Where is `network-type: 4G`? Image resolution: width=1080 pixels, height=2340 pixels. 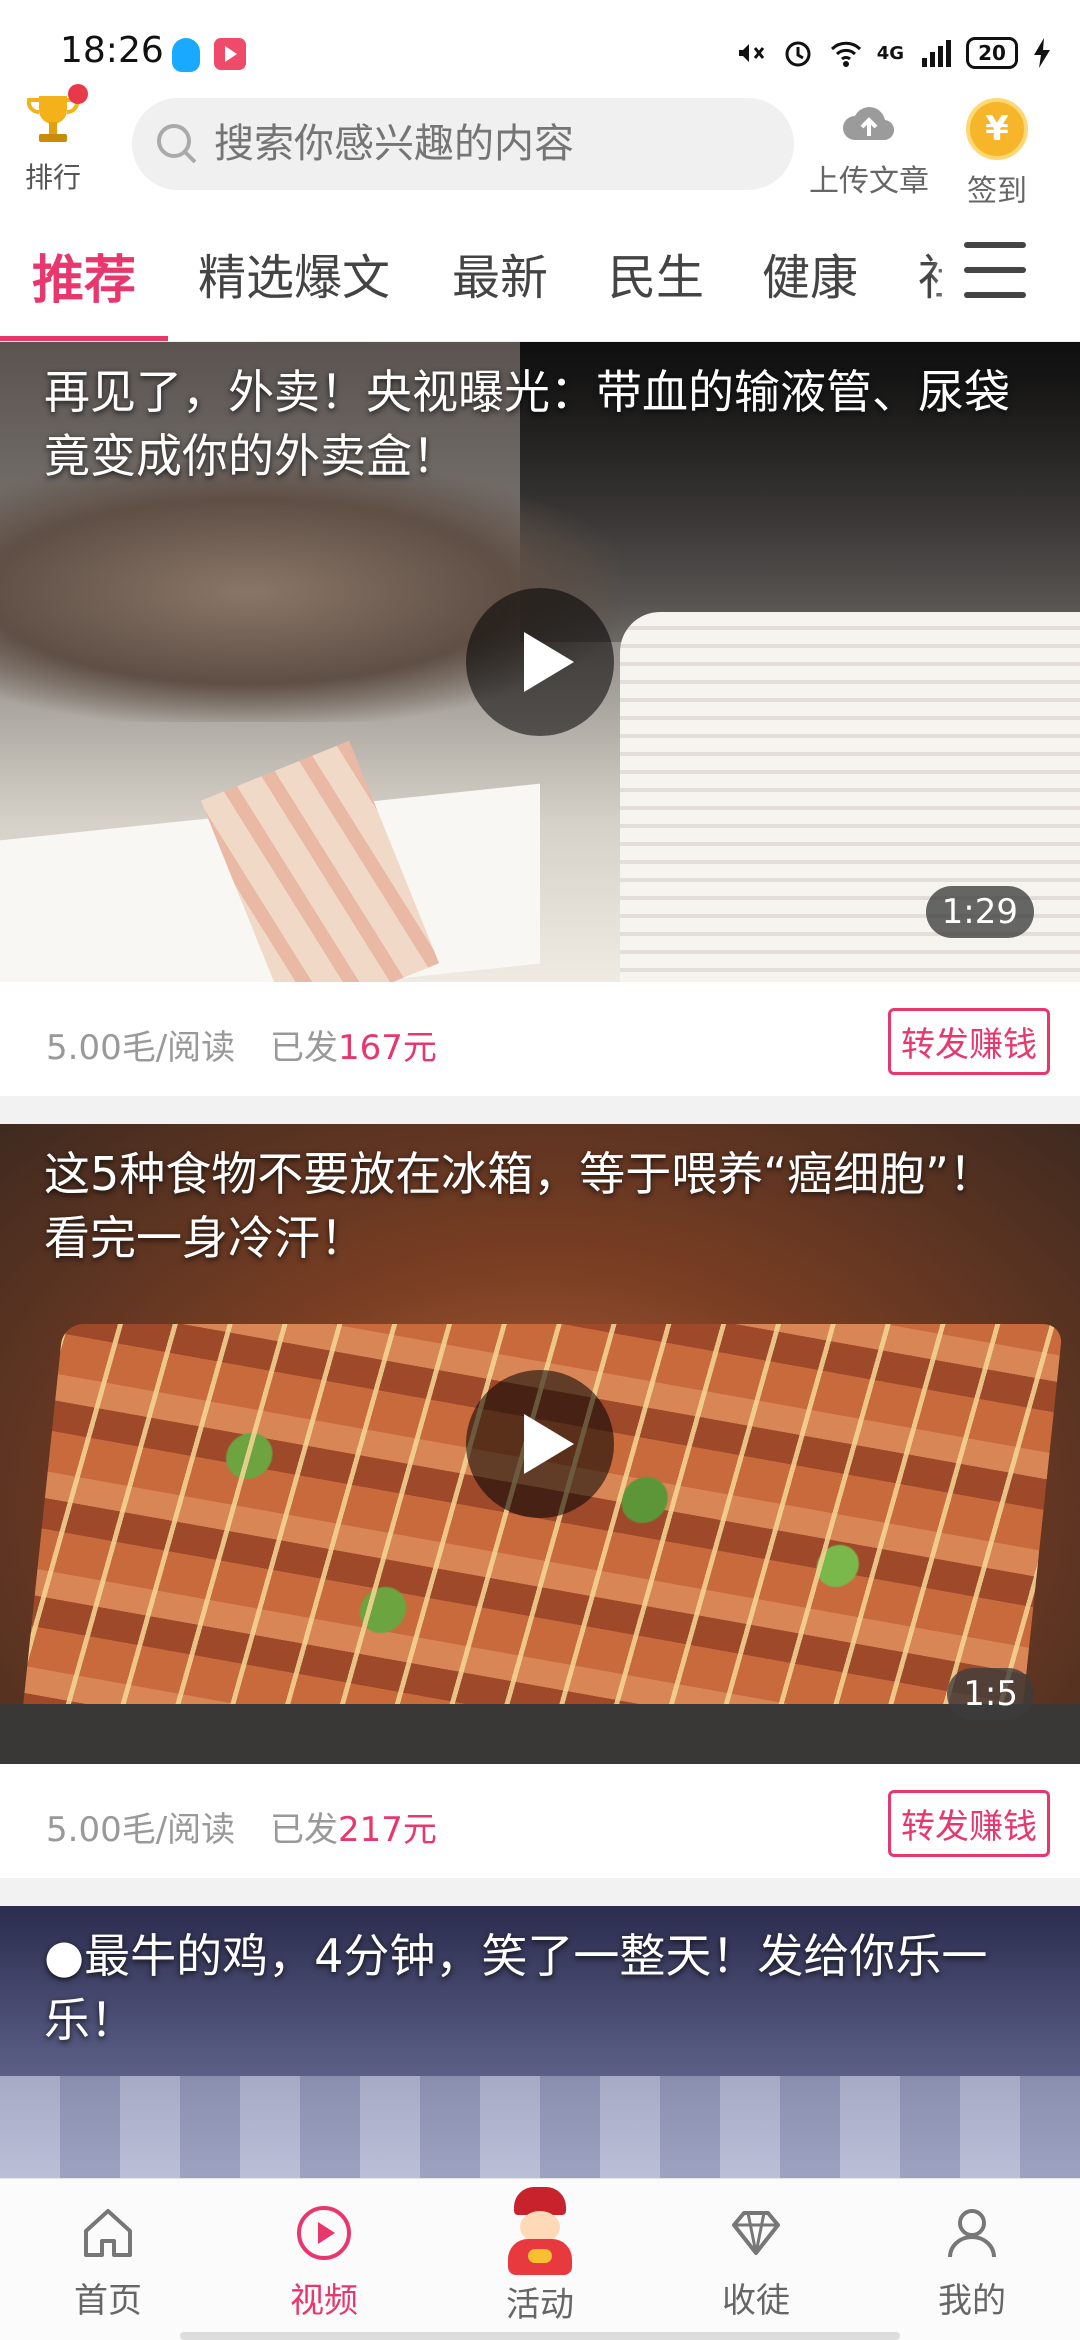 network-type: 4G is located at coordinates (890, 53).